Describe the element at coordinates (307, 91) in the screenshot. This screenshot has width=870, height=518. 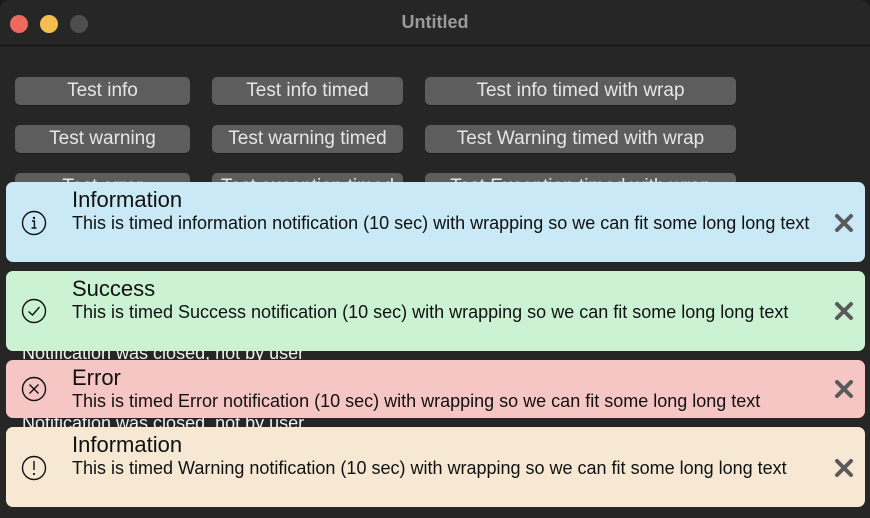
I see `test-info-timed-button: Test info timed` at that location.